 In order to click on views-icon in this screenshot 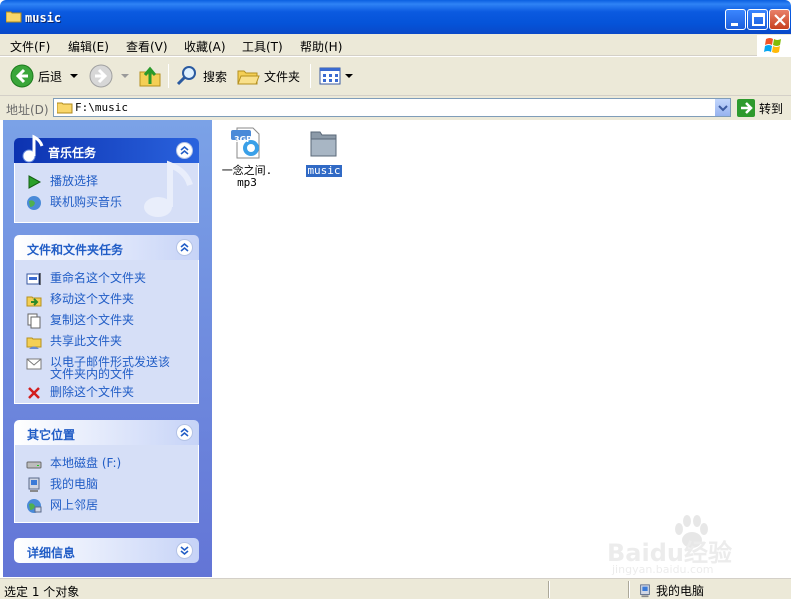, I will do `click(330, 76)`.